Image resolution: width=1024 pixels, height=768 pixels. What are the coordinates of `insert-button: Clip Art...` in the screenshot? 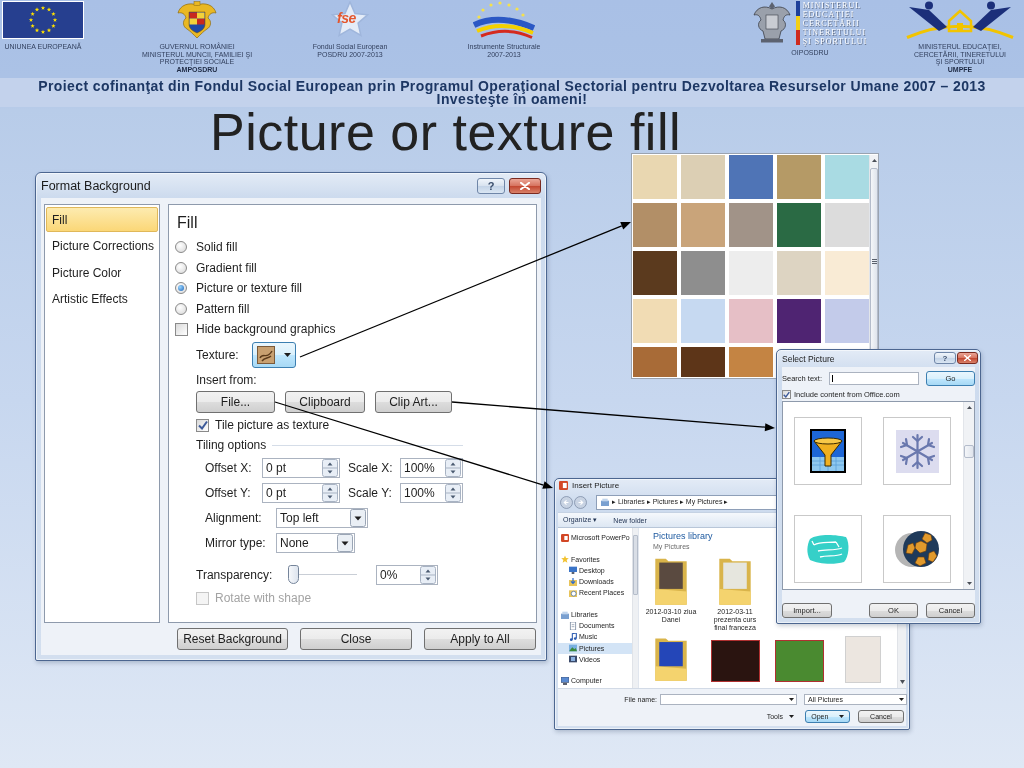 It's located at (413, 402).